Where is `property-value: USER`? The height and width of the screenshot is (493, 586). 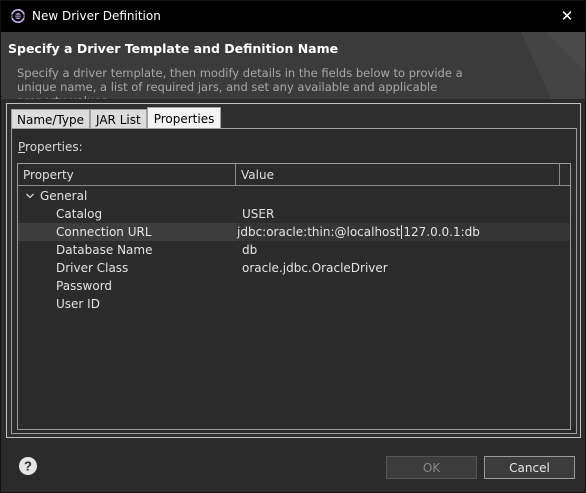 property-value: USER is located at coordinates (258, 214).